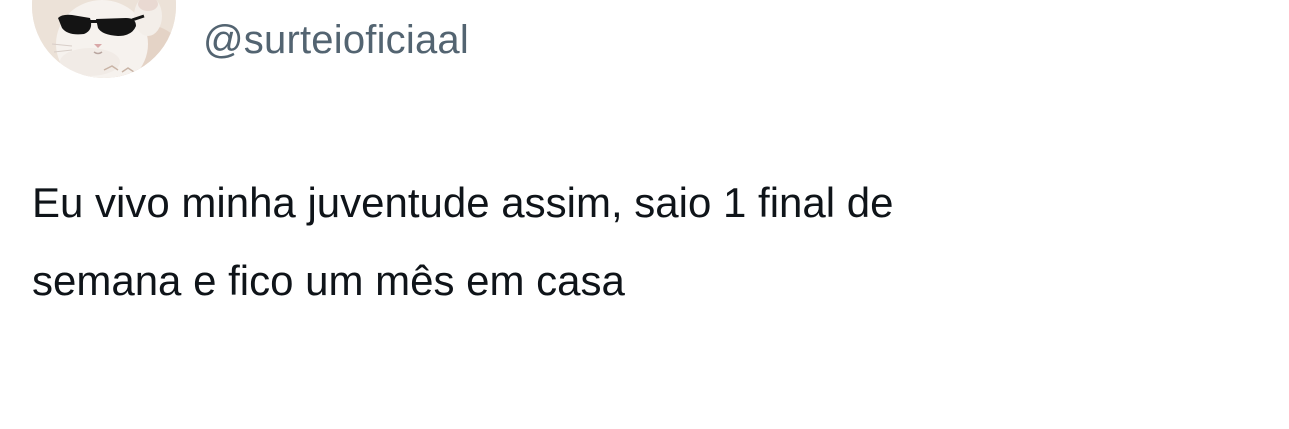 The image size is (1289, 429). I want to click on user-handle: @surteioficiaal, so click(336, 40).